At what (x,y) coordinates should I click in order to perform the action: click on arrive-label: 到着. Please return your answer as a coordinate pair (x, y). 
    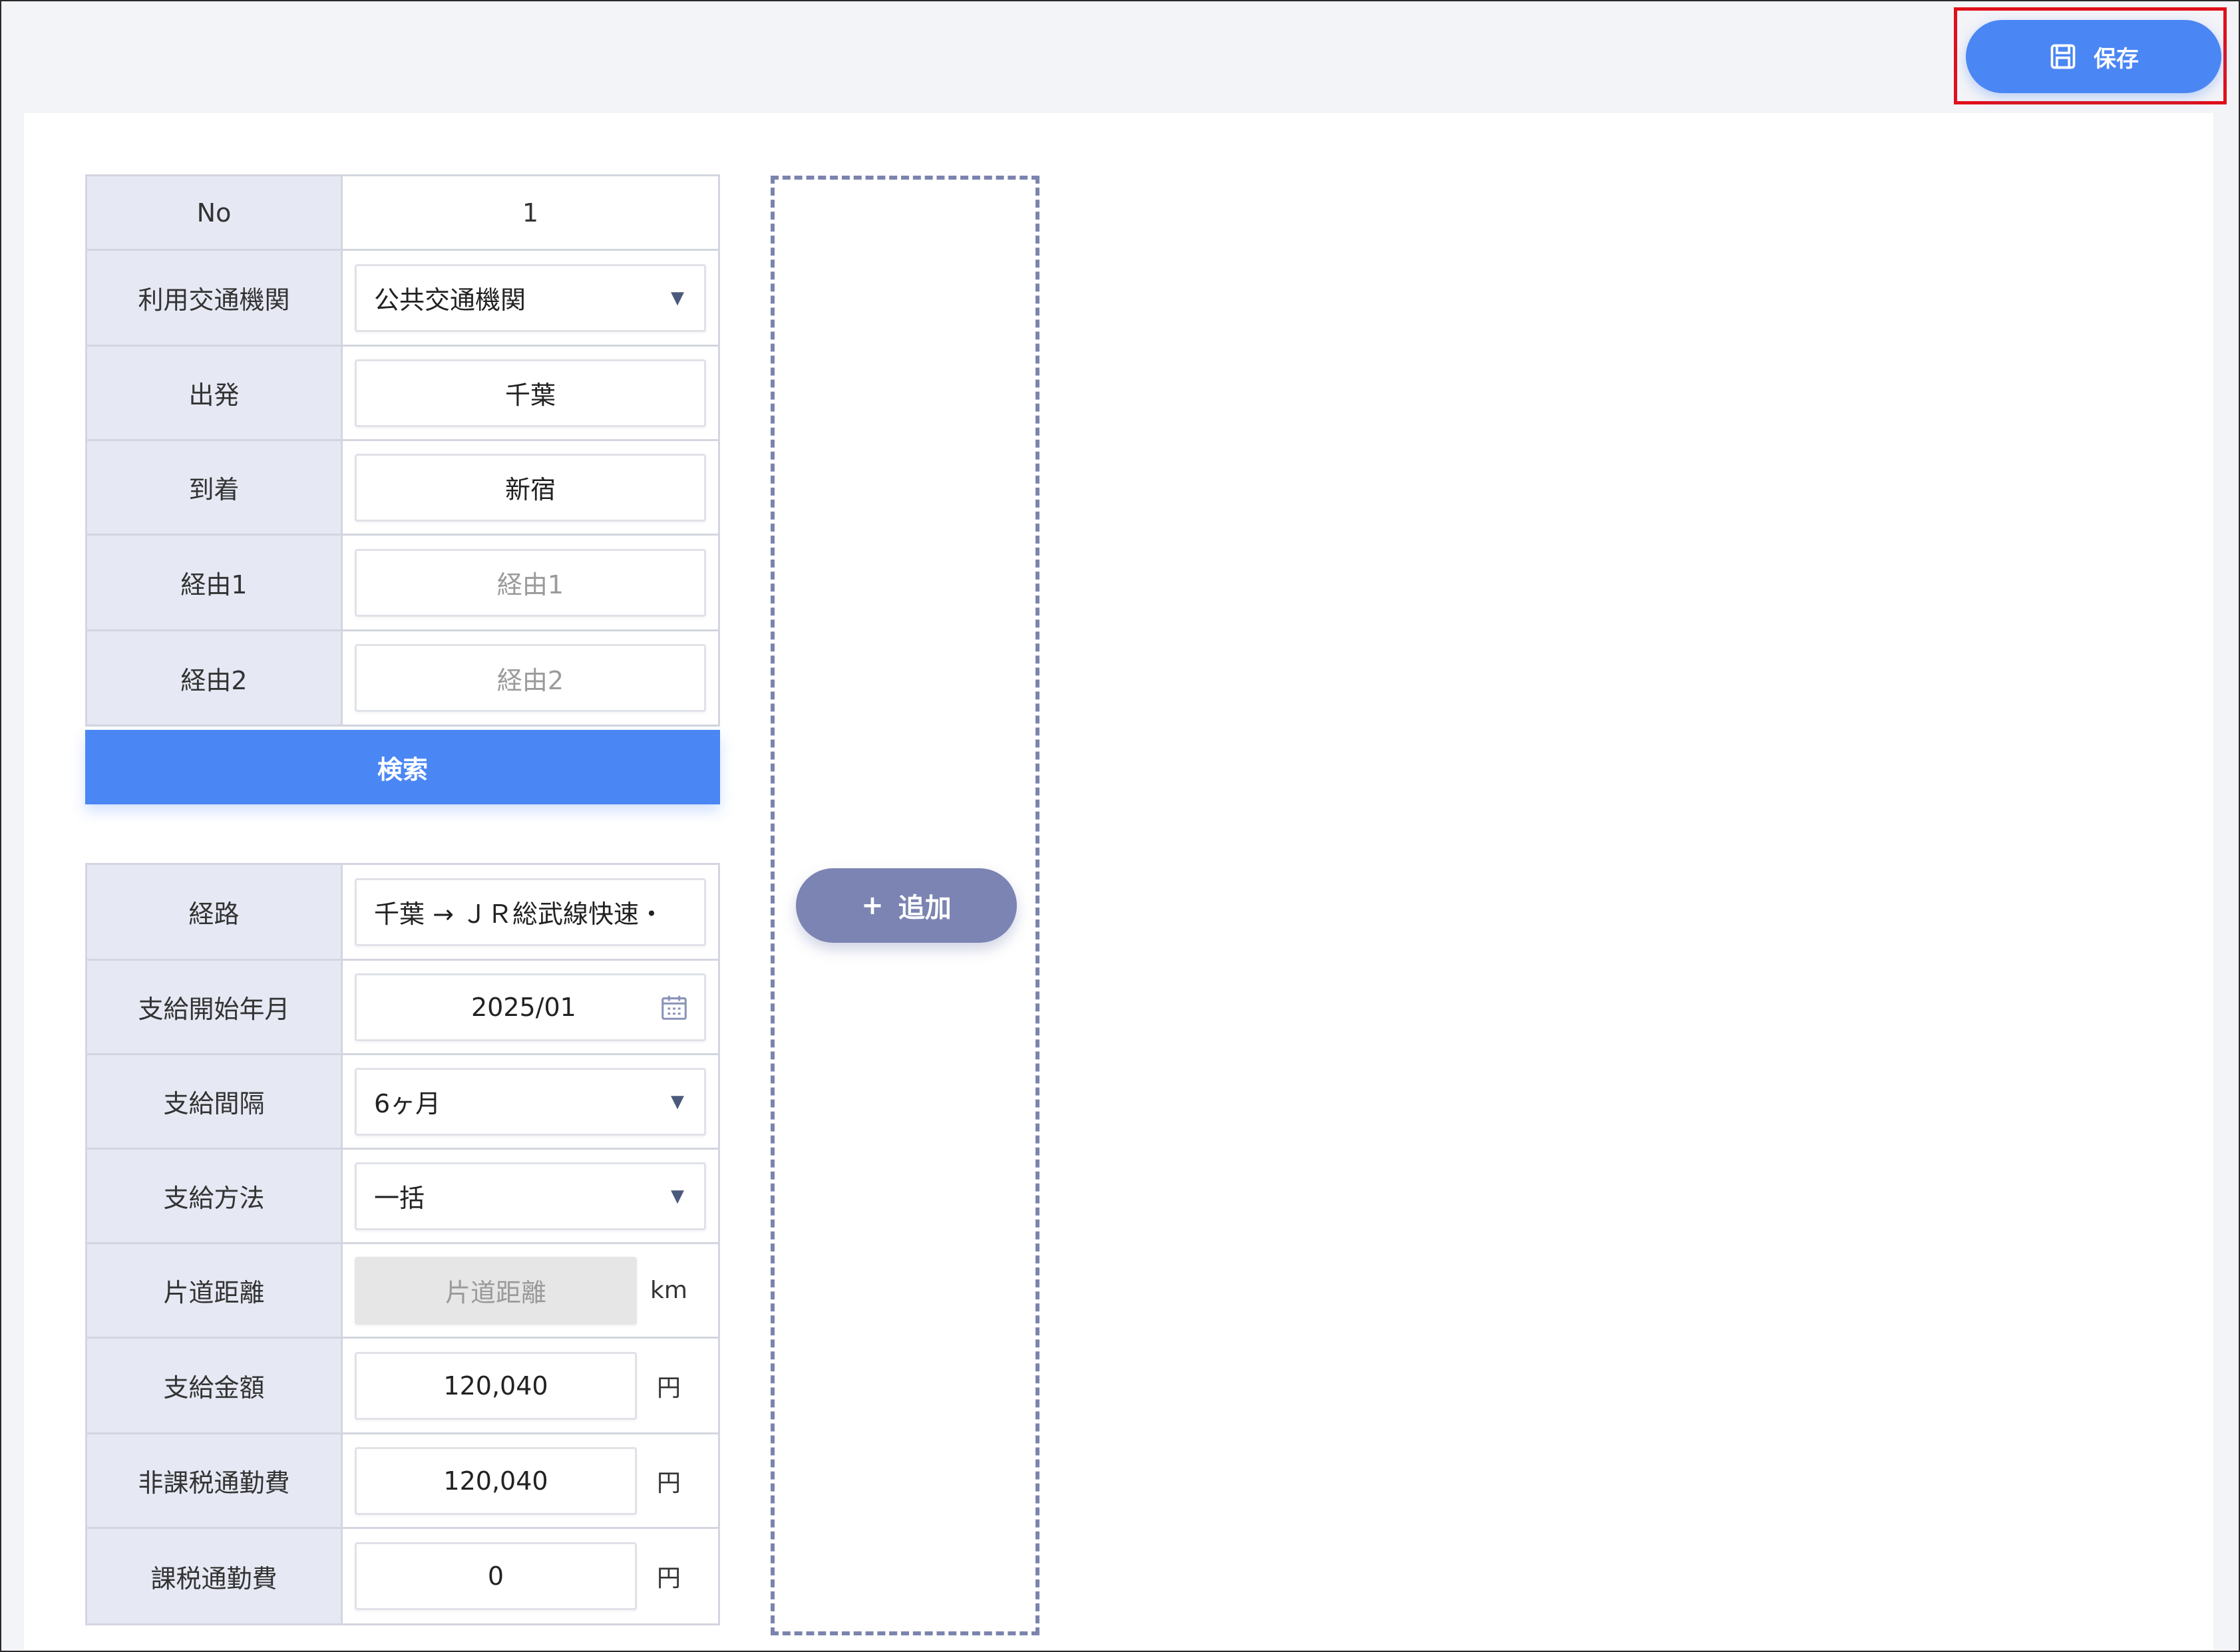
    Looking at the image, I should click on (215, 488).